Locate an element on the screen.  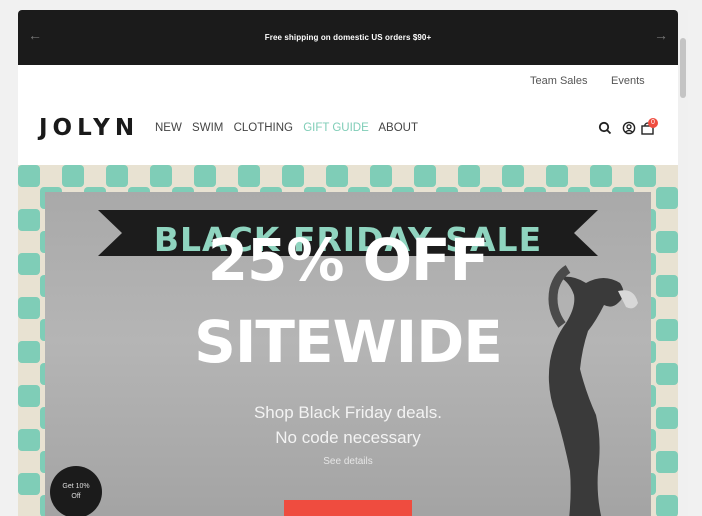
subtext-deals: Shop Black Friday deals. is located at coordinates (348, 412).